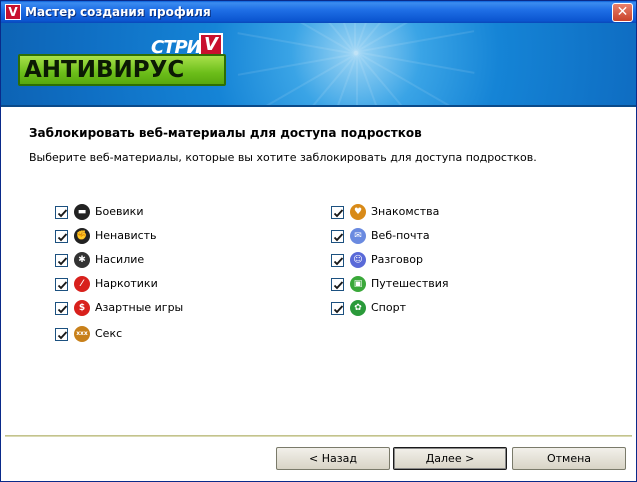 The height and width of the screenshot is (482, 637). Describe the element at coordinates (120, 259) in the screenshot. I see `category-label: Насилие` at that location.